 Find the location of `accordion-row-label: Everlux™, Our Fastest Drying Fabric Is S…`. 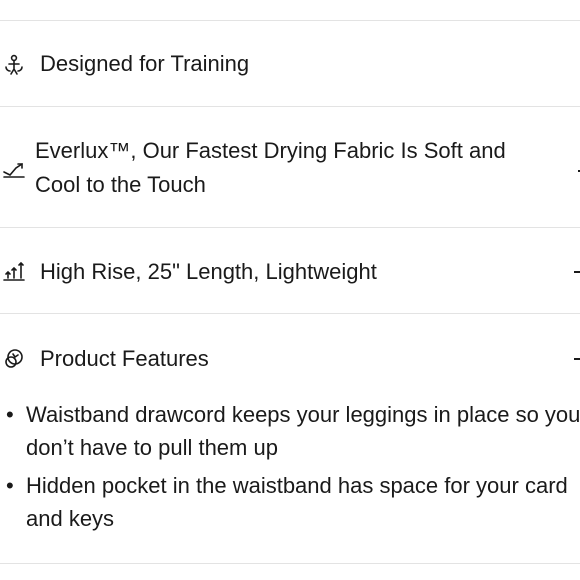

accordion-row-label: Everlux™, Our Fastest Drying Fabric Is S… is located at coordinates (270, 167).